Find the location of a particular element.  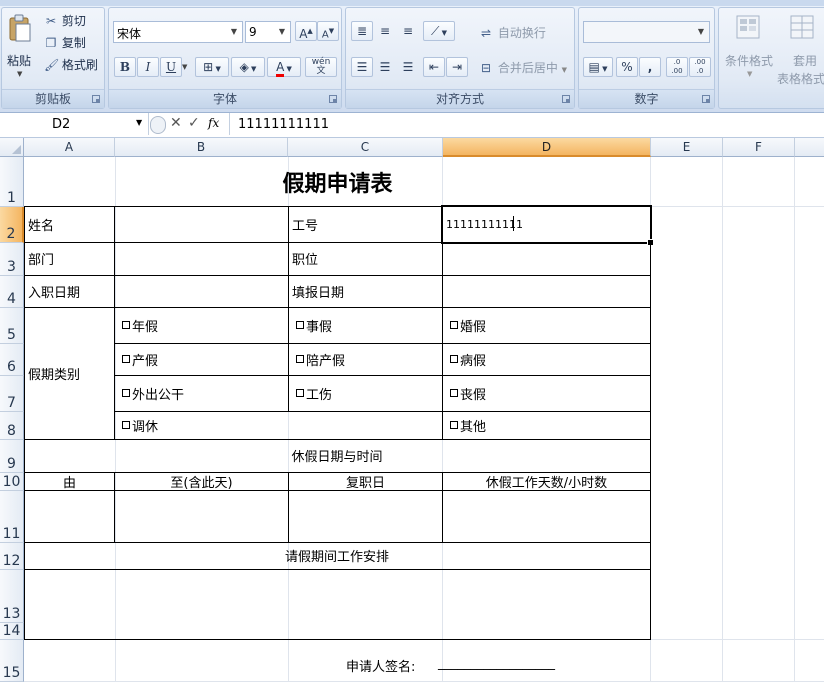

to-date-cell is located at coordinates (201, 516).